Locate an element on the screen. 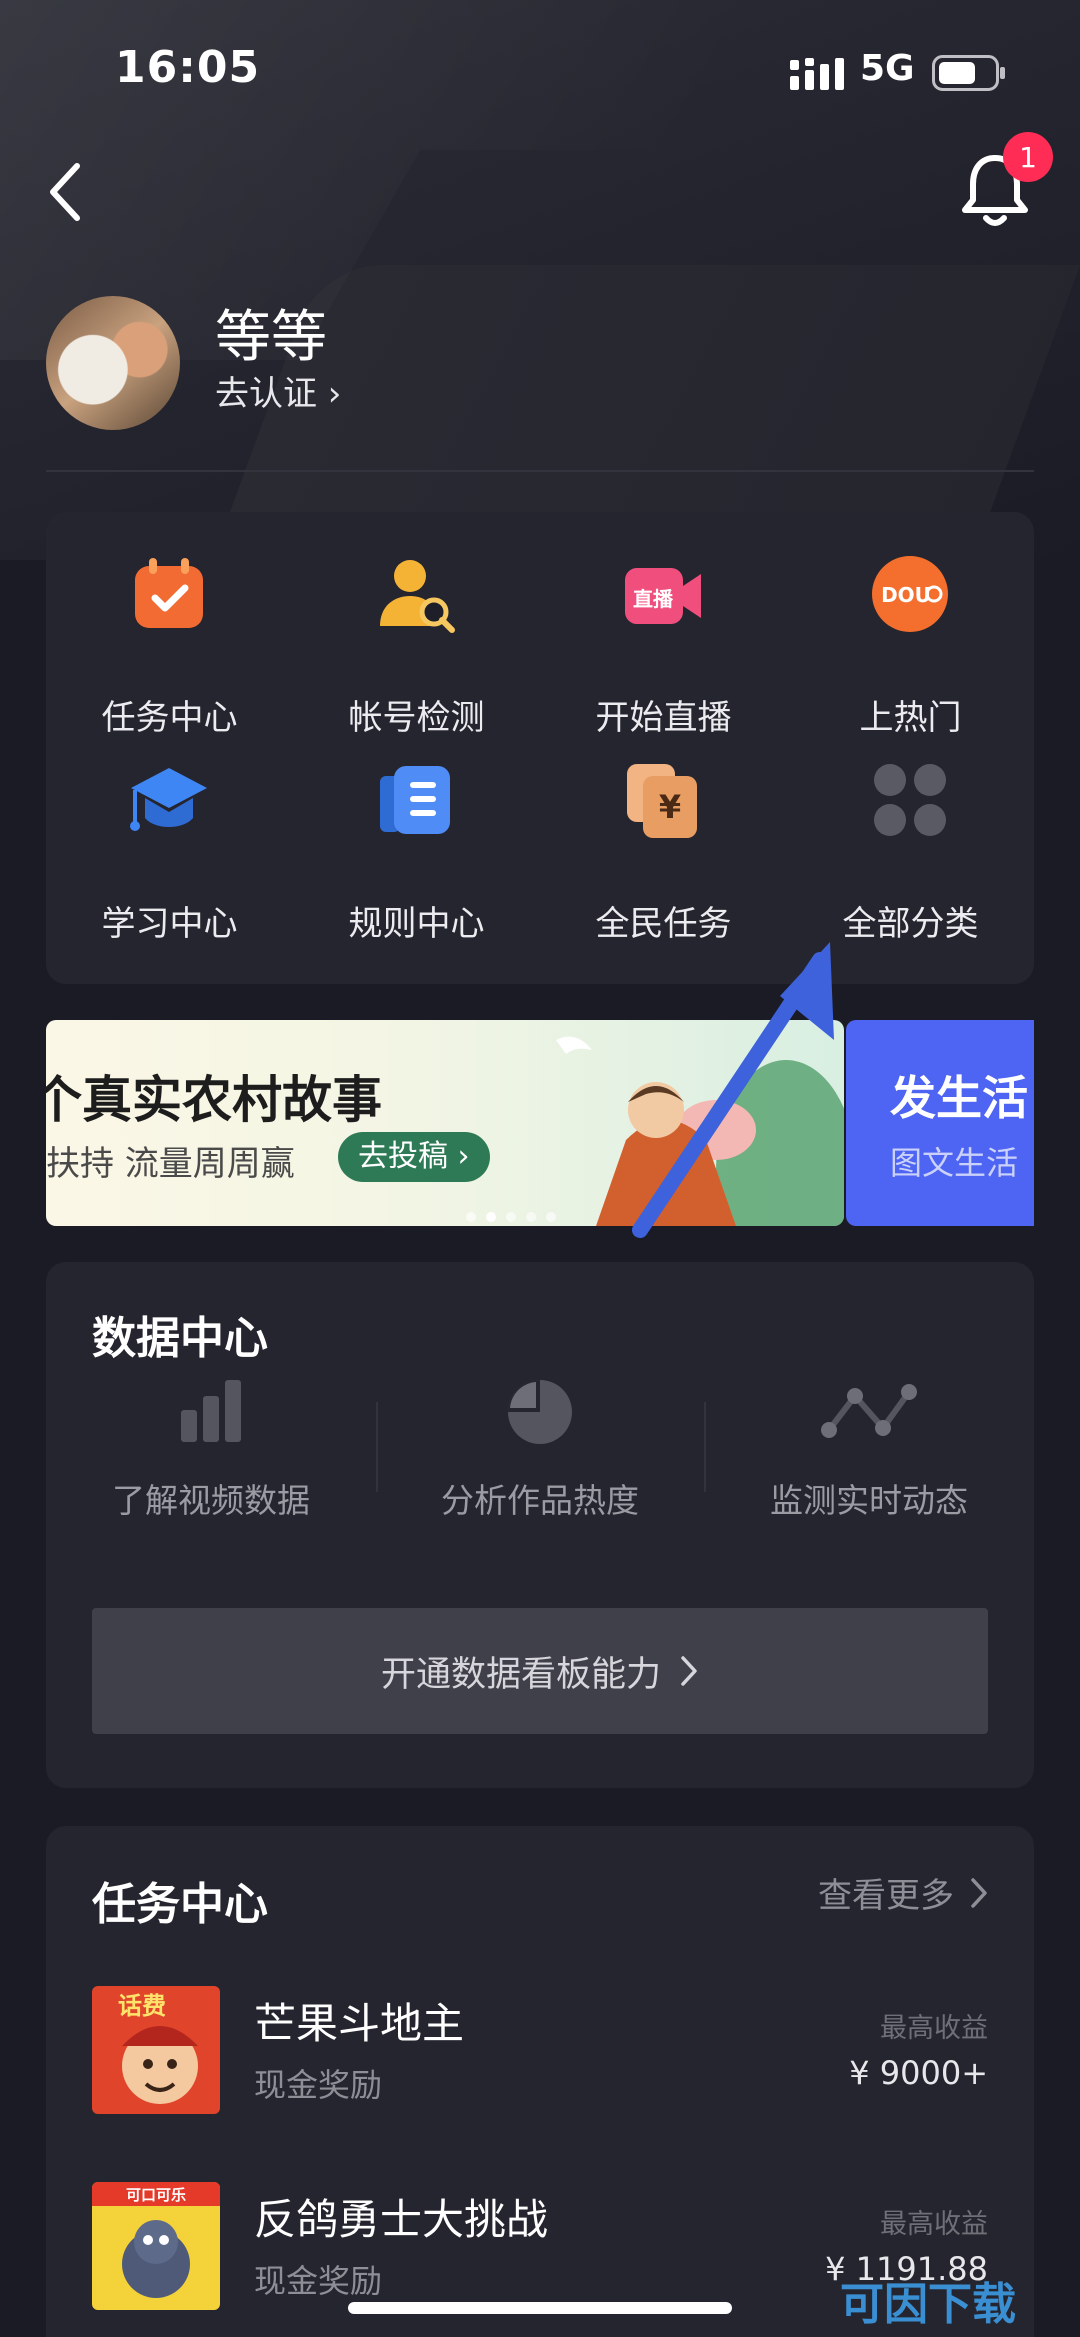 The height and width of the screenshot is (2337, 1080). task-thumbnail: 话费 is located at coordinates (156, 2050).